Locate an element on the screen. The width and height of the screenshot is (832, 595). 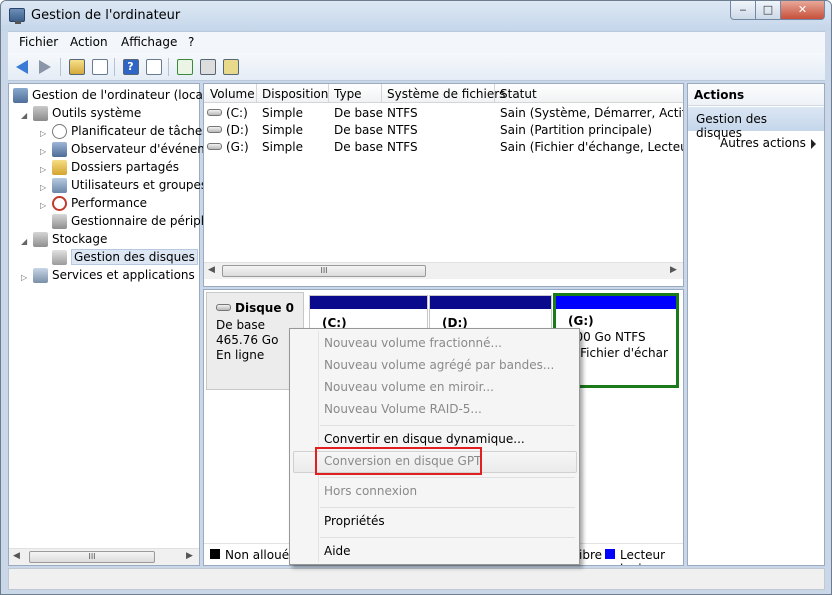
menu-action: Action is located at coordinates (89, 42).